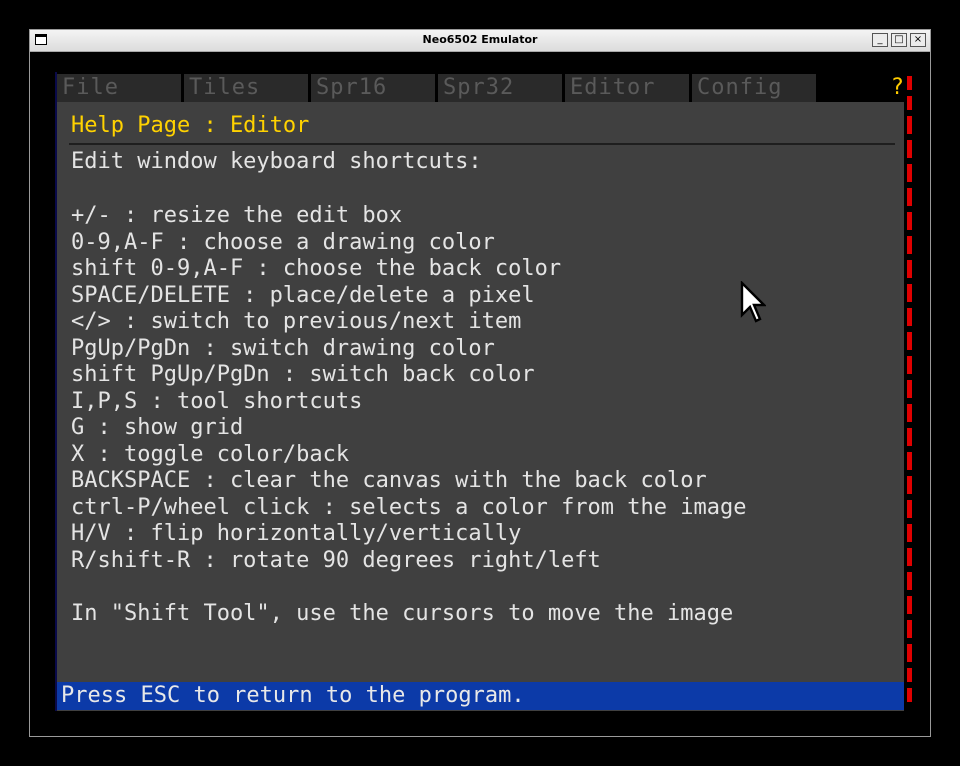  What do you see at coordinates (880, 40) in the screenshot?
I see `minimize-button: _` at bounding box center [880, 40].